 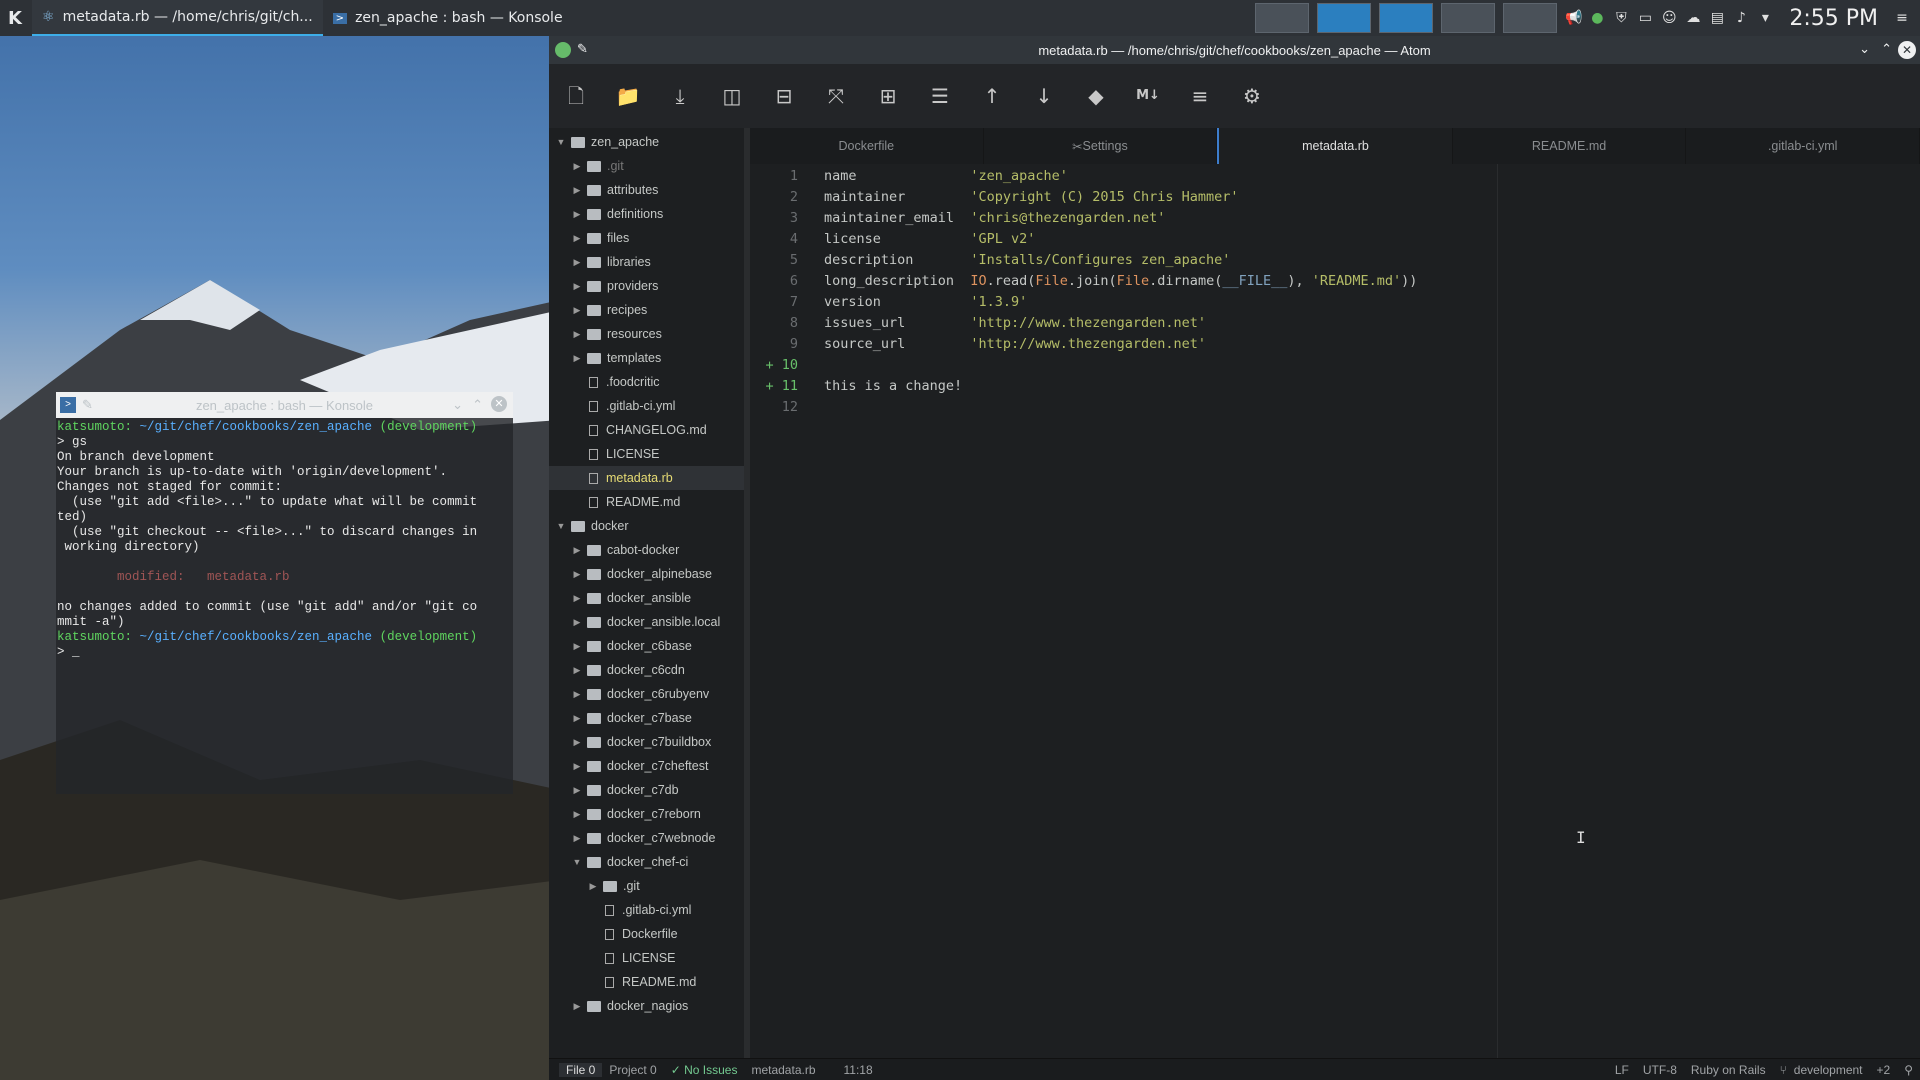 What do you see at coordinates (780, 323) in the screenshot?
I see `line-number: 8` at bounding box center [780, 323].